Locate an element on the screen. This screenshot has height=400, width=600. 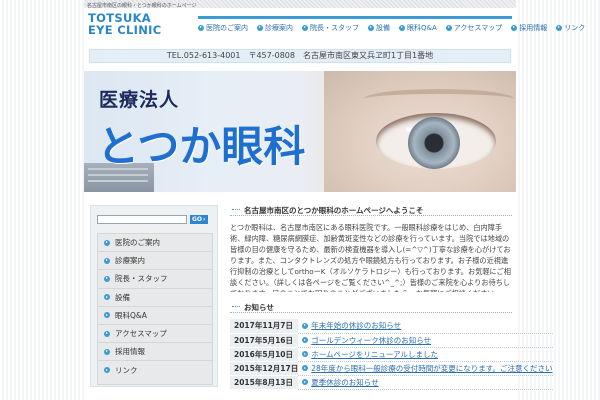
news-link: ゴールデンウィーク休診のお知らせ is located at coordinates (366, 340).